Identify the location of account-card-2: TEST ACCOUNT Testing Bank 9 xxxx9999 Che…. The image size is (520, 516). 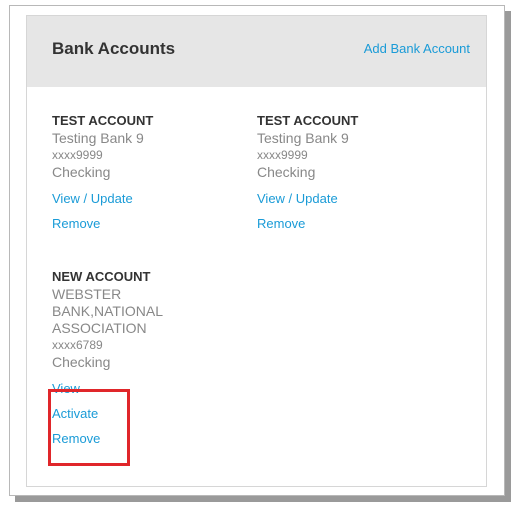
(352, 176).